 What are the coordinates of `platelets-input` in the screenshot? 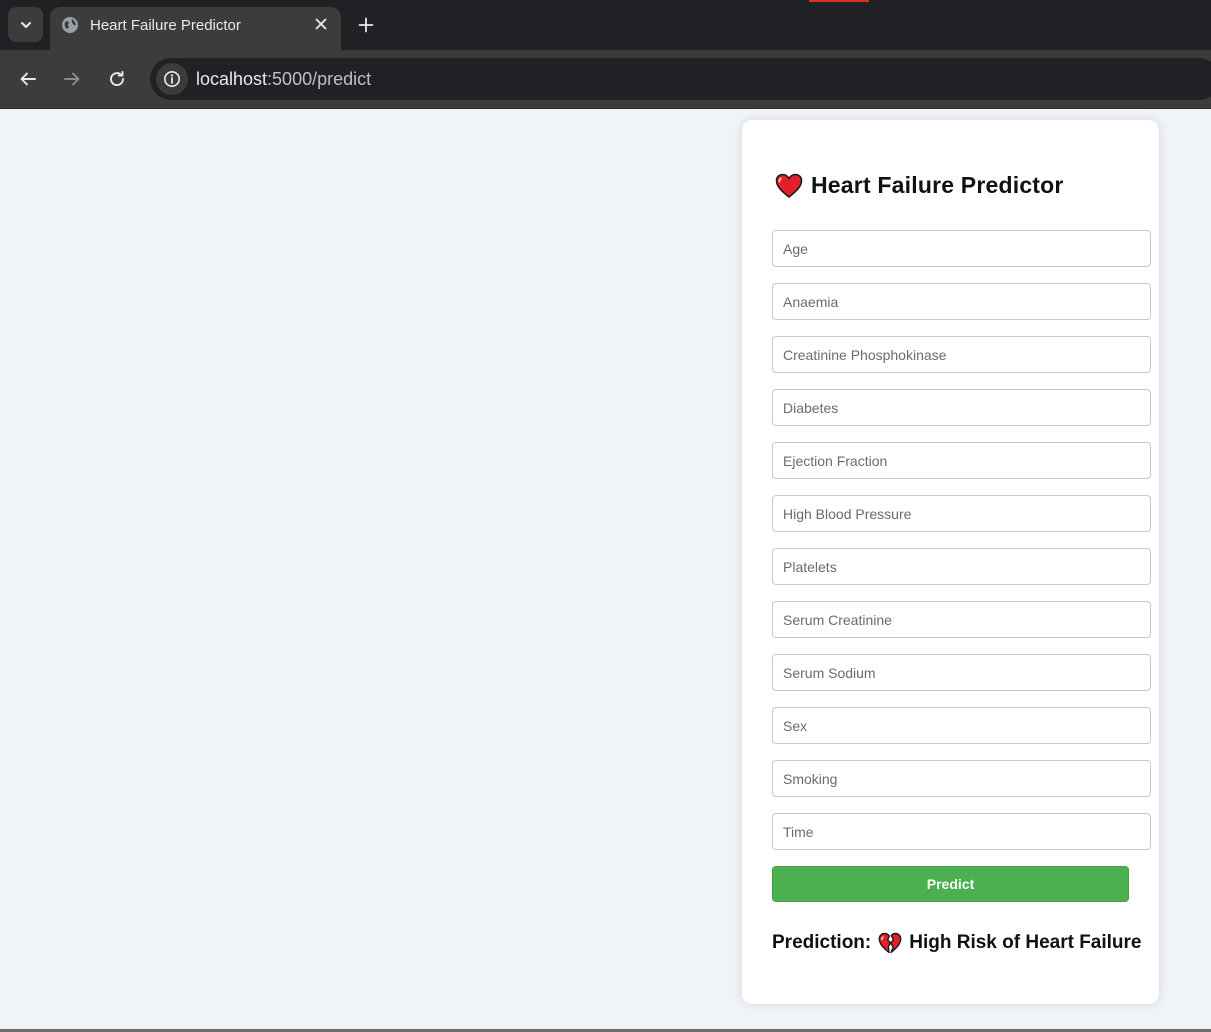 It's located at (961, 566).